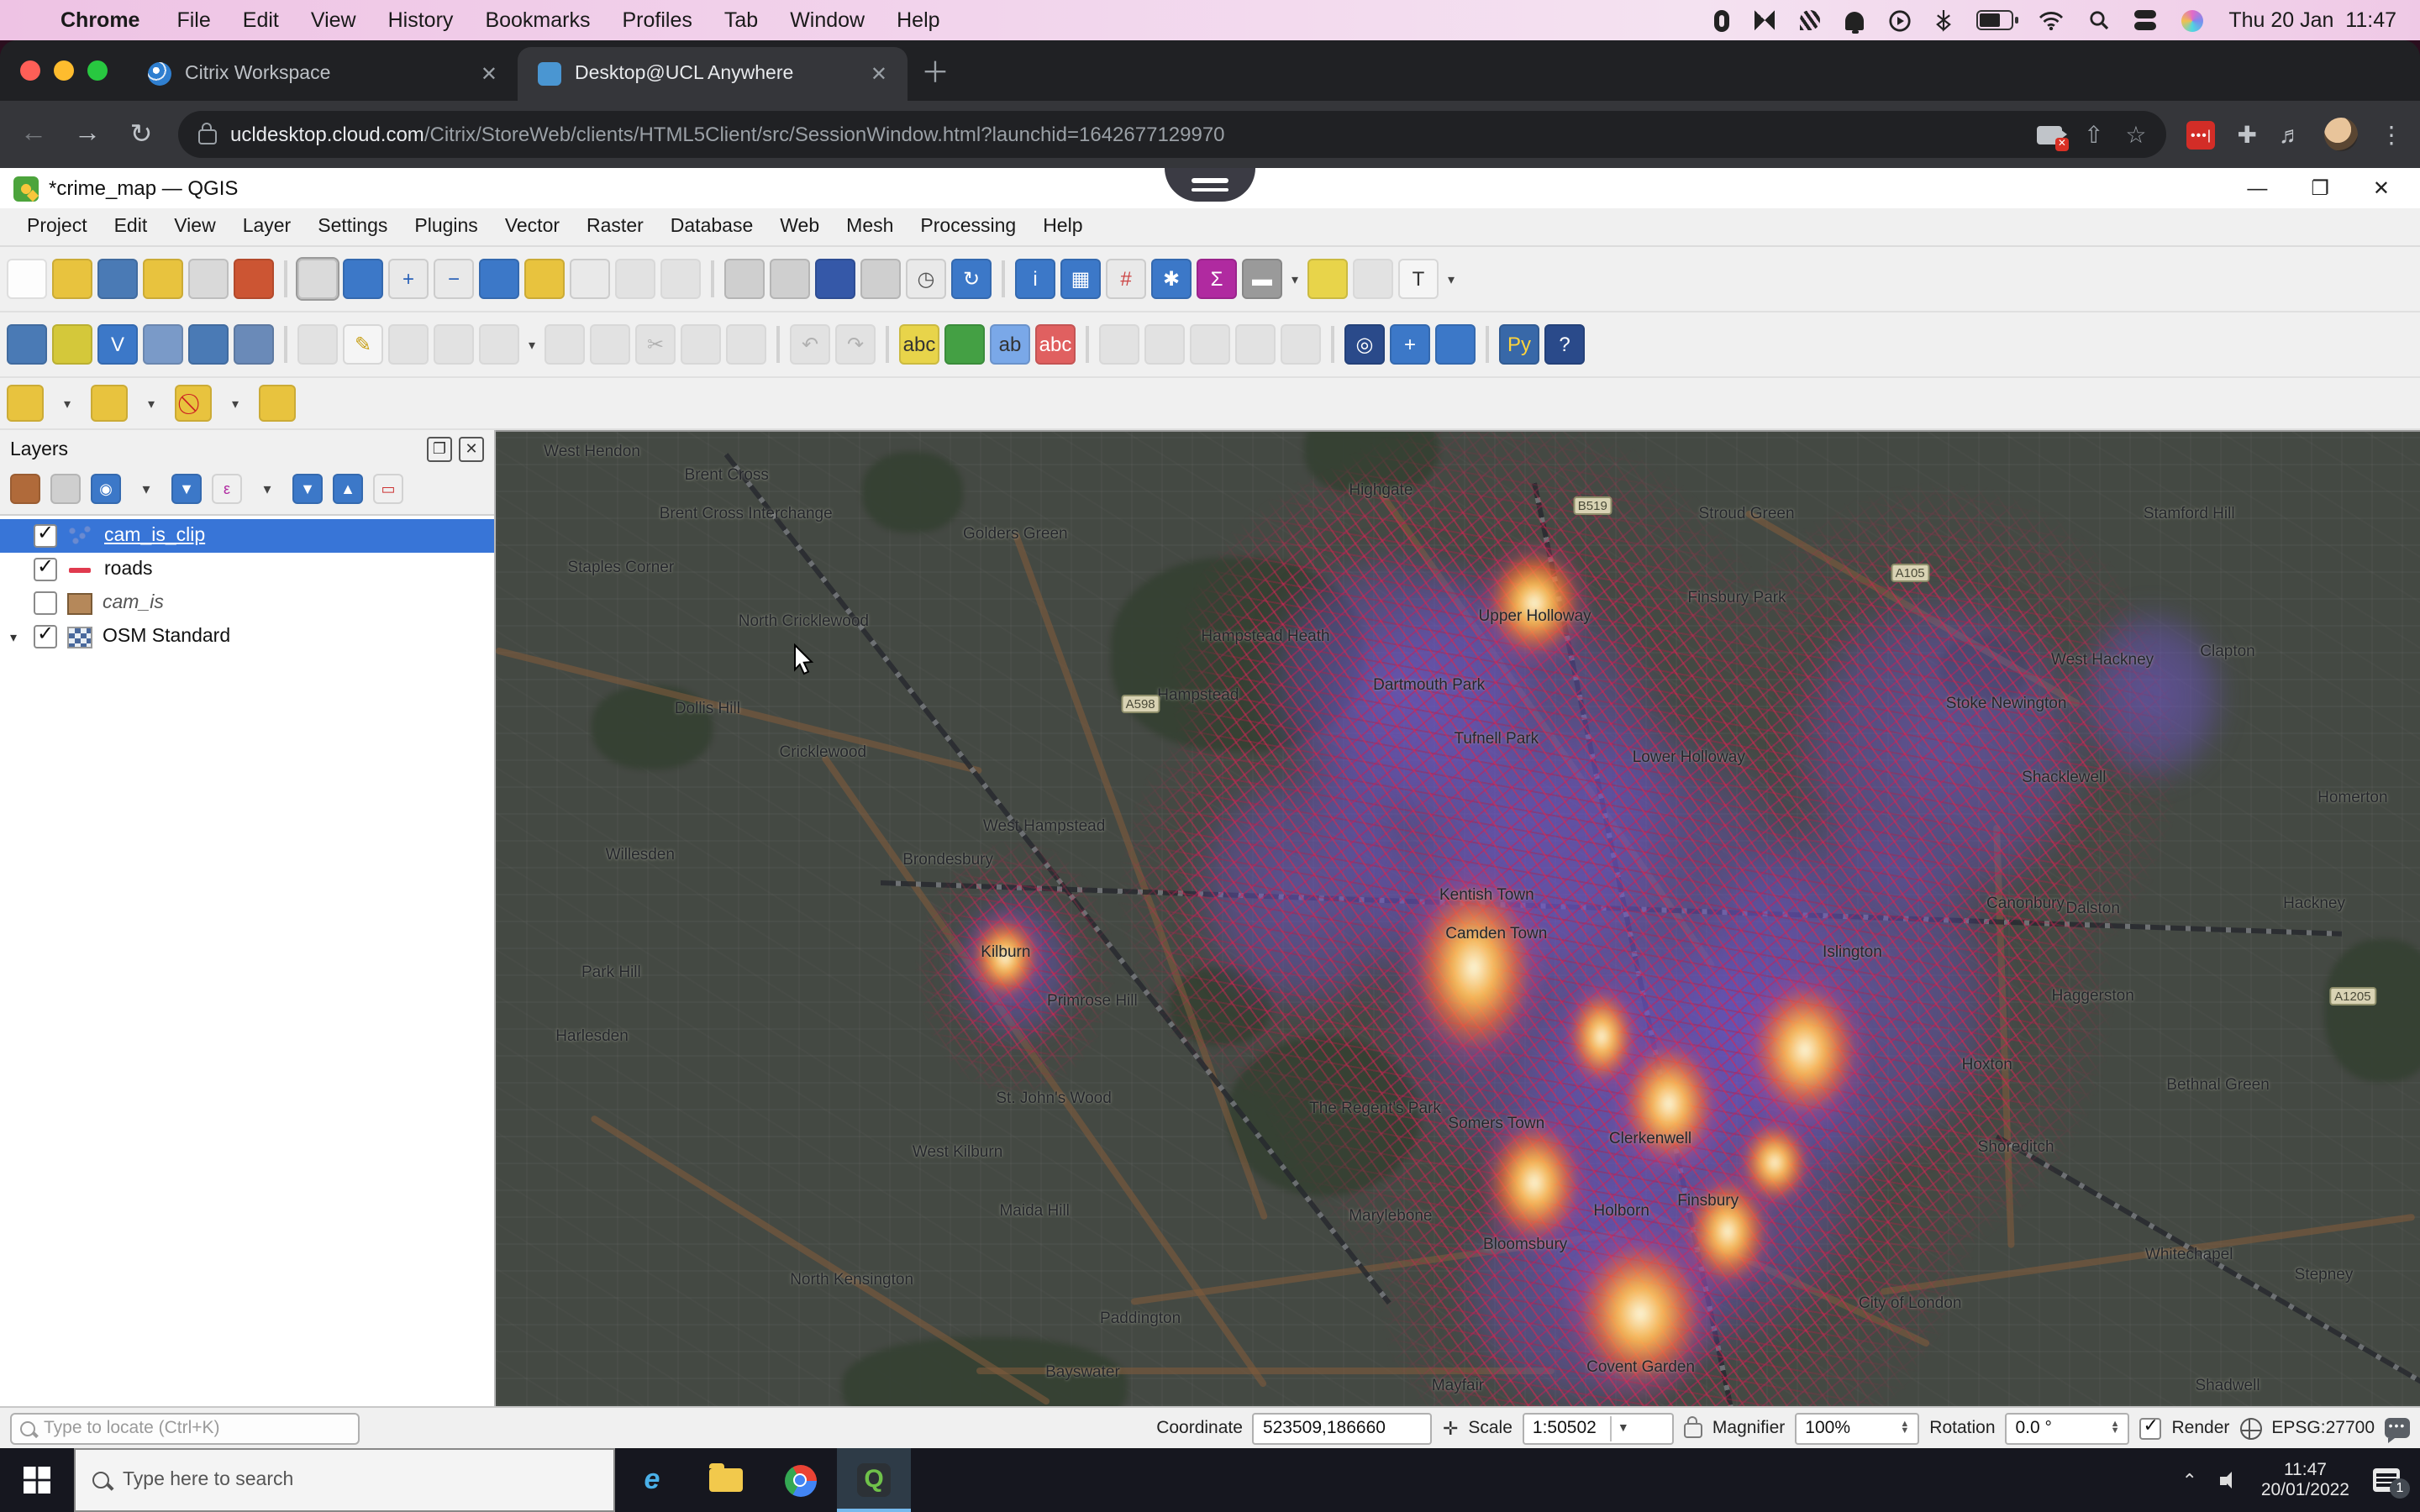  What do you see at coordinates (1080, 279) in the screenshot?
I see `attribute-table-icon: ▦` at bounding box center [1080, 279].